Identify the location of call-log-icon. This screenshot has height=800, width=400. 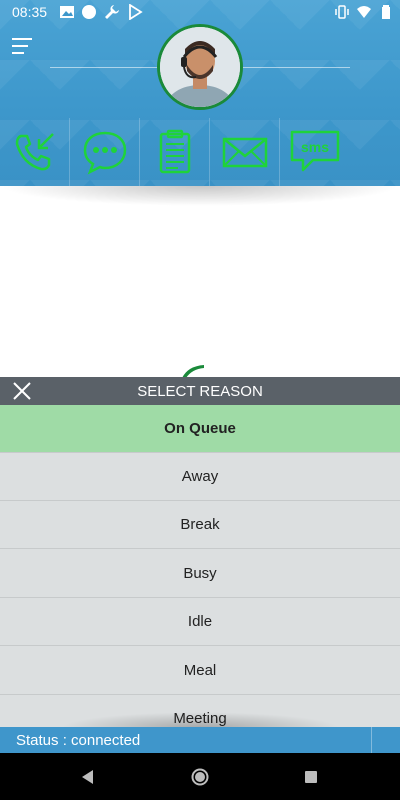
(34, 152).